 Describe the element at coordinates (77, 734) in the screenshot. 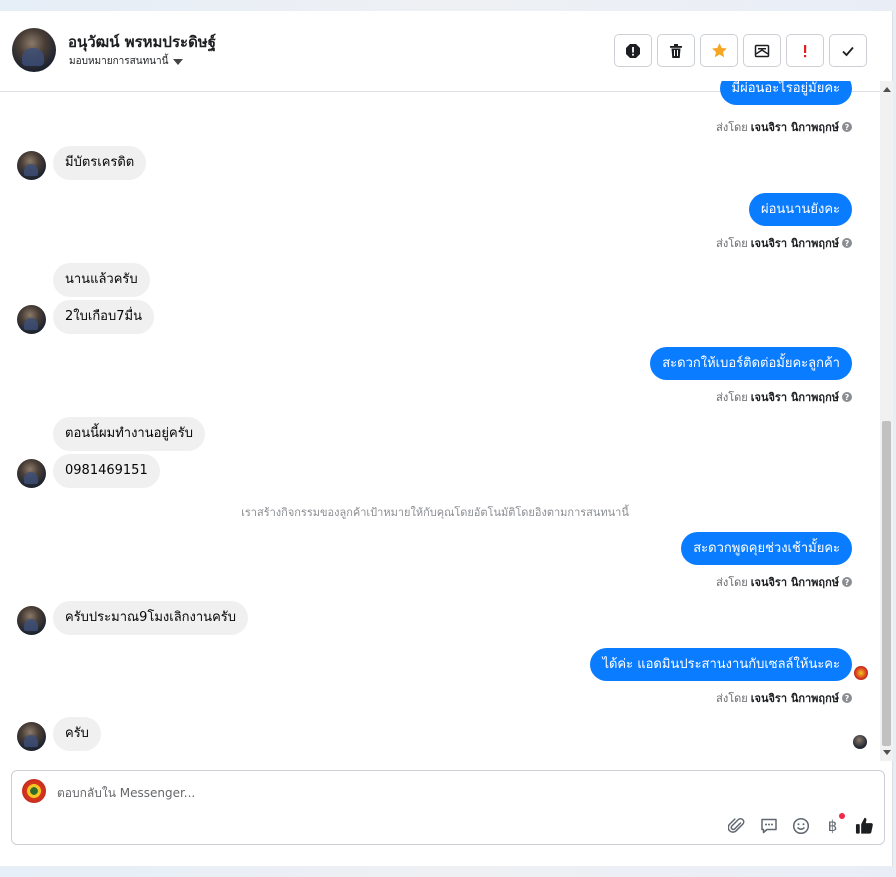

I see `incoming-message: ครับ` at that location.